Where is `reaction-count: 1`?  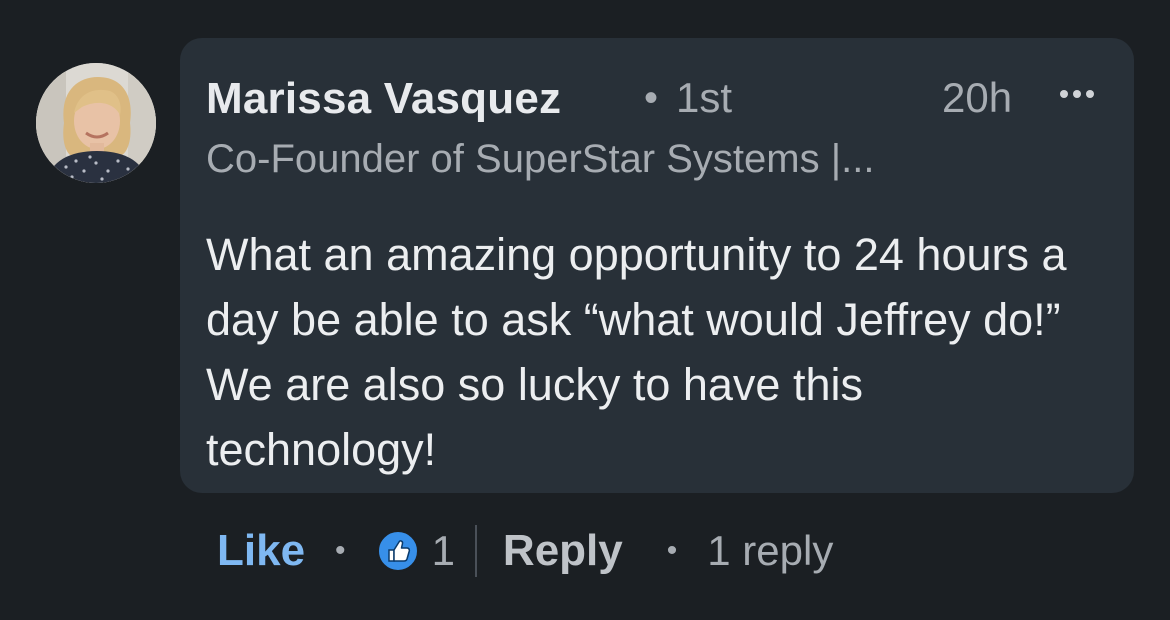
reaction-count: 1 is located at coordinates (443, 551).